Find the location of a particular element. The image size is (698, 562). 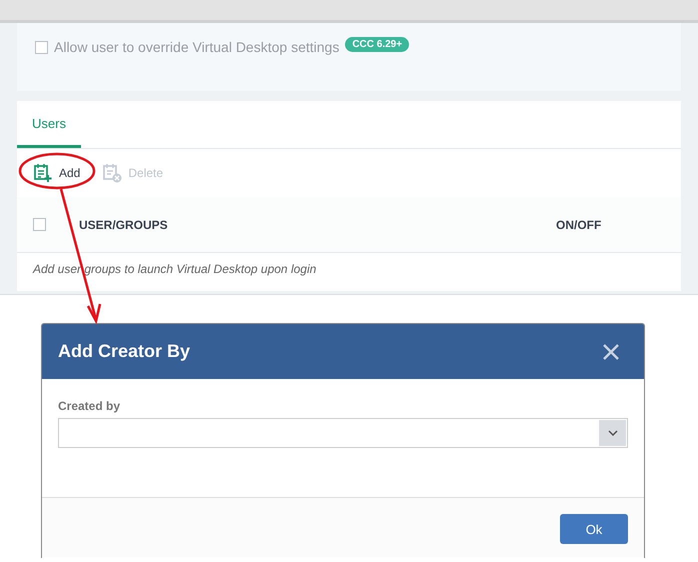

close-icon is located at coordinates (611, 351).